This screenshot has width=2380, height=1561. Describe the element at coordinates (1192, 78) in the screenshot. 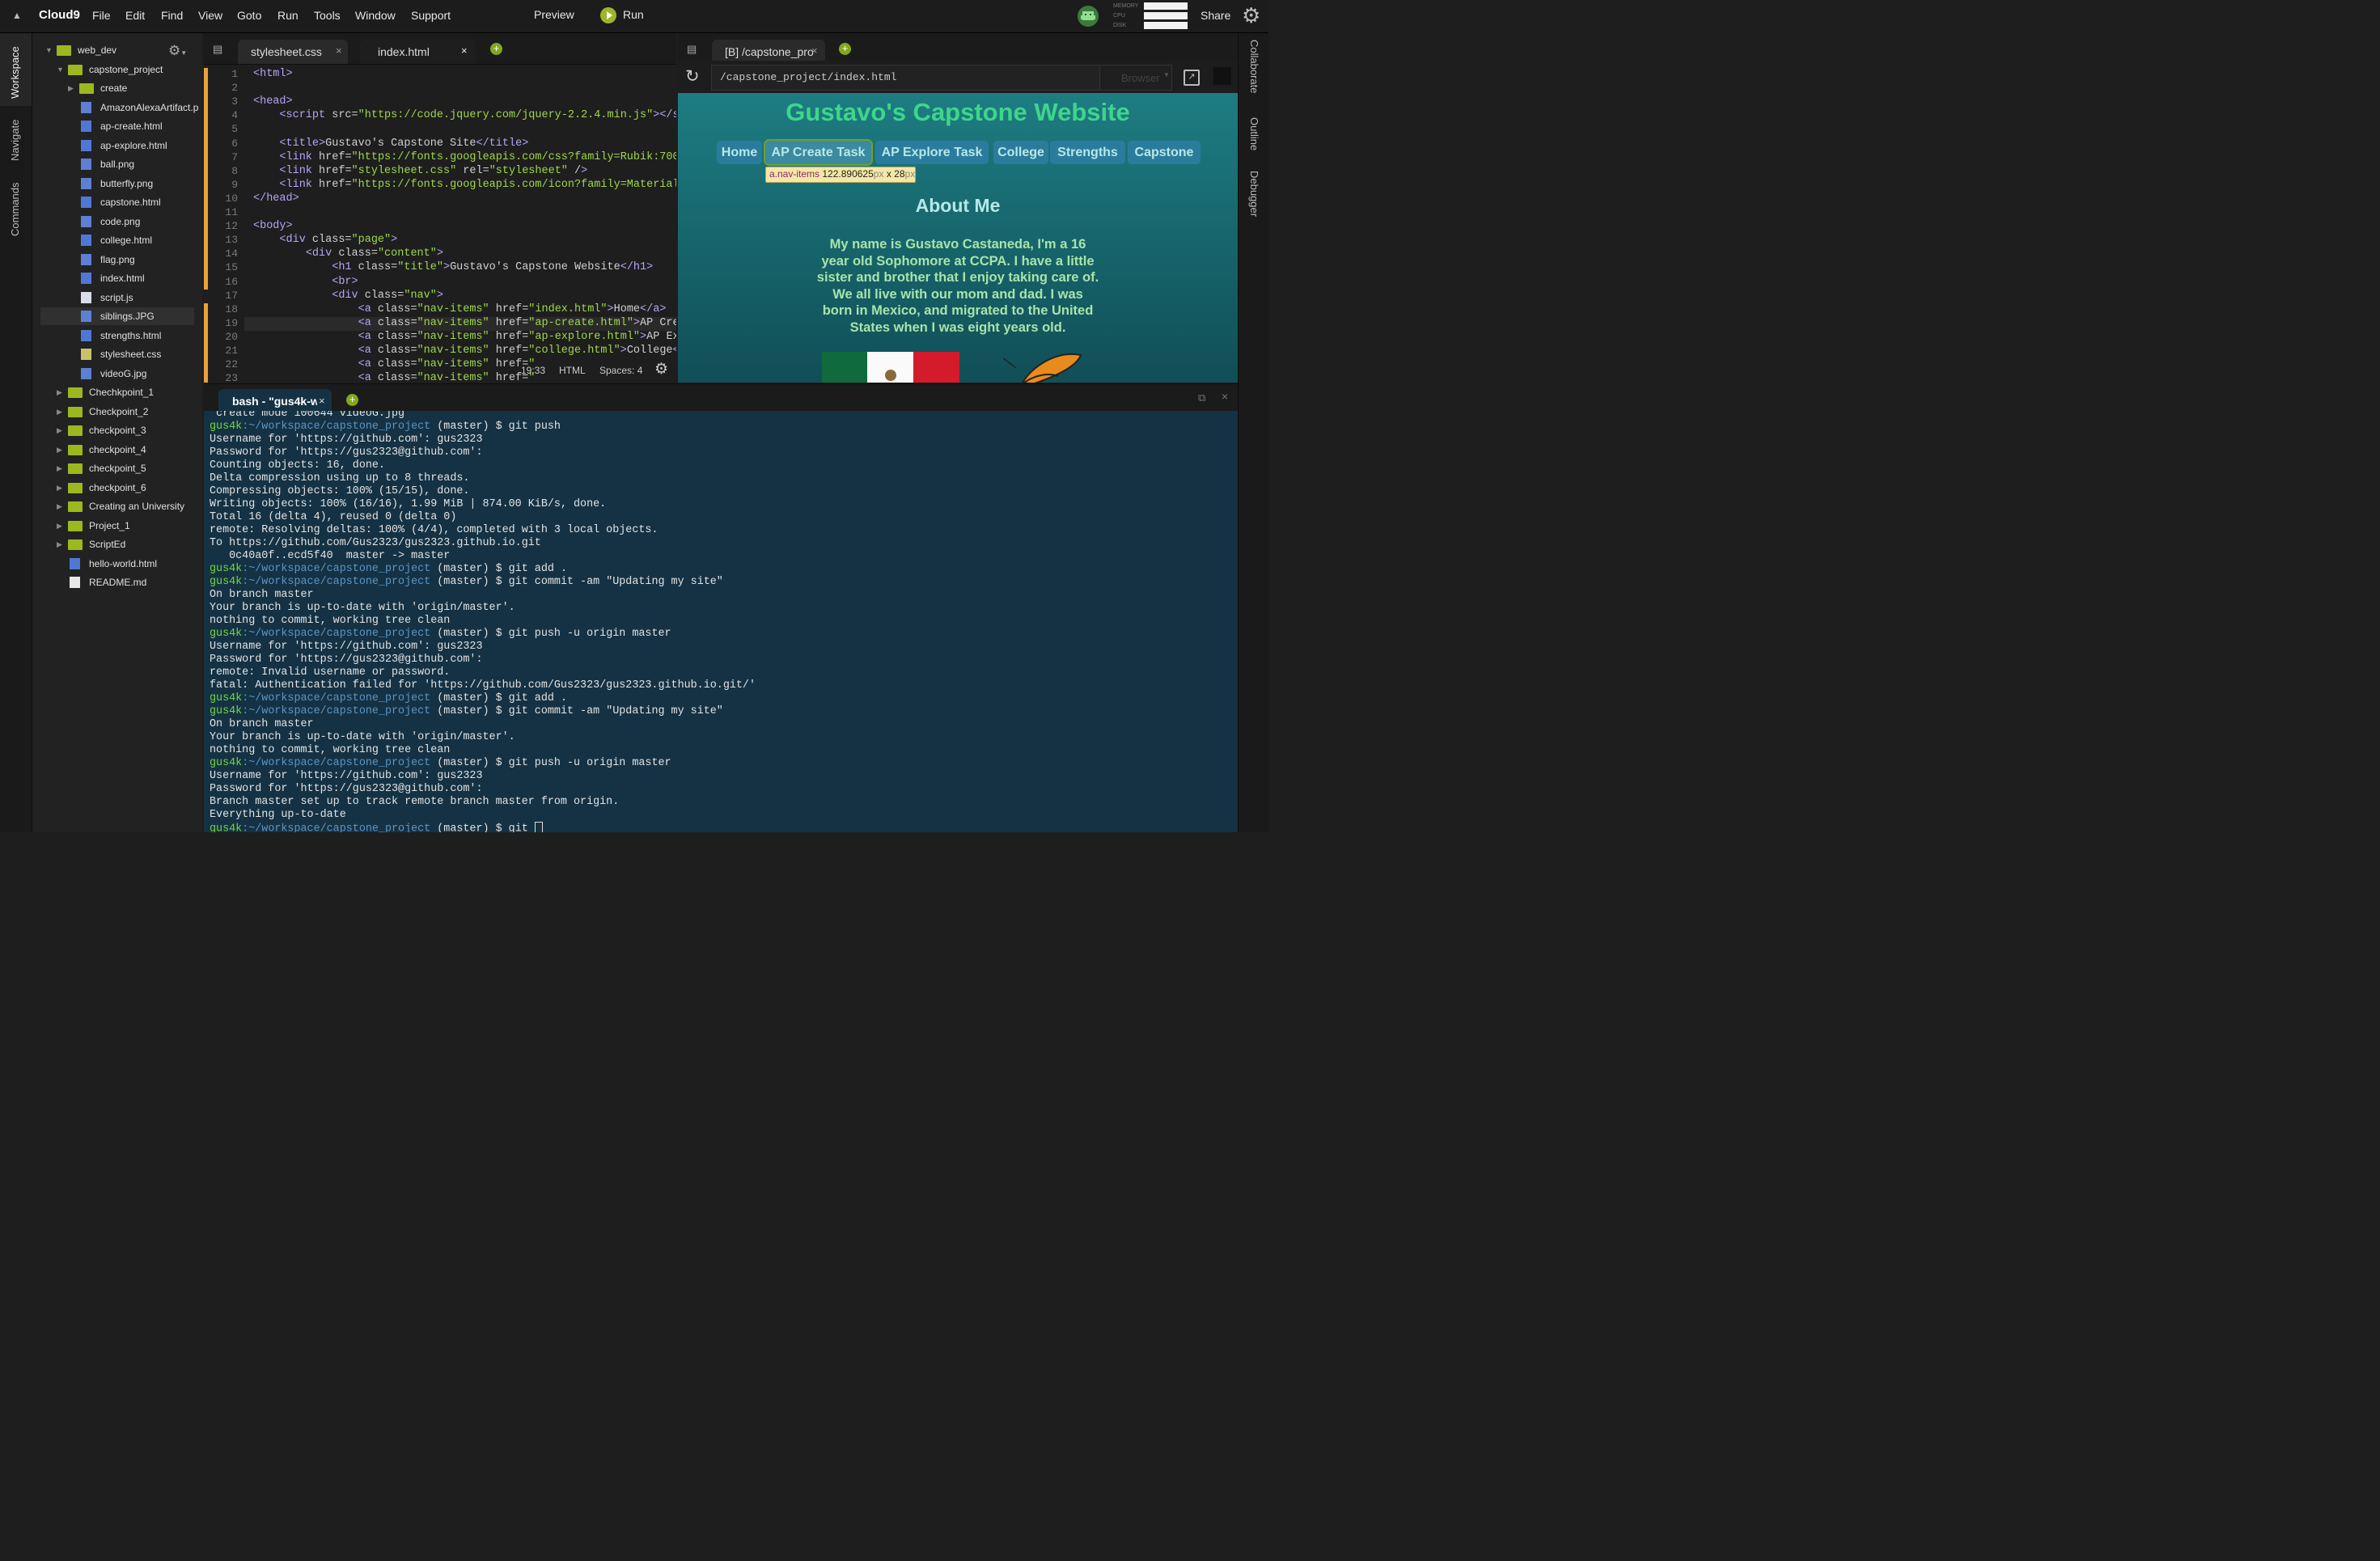

I see `popout-icon: ↗` at that location.